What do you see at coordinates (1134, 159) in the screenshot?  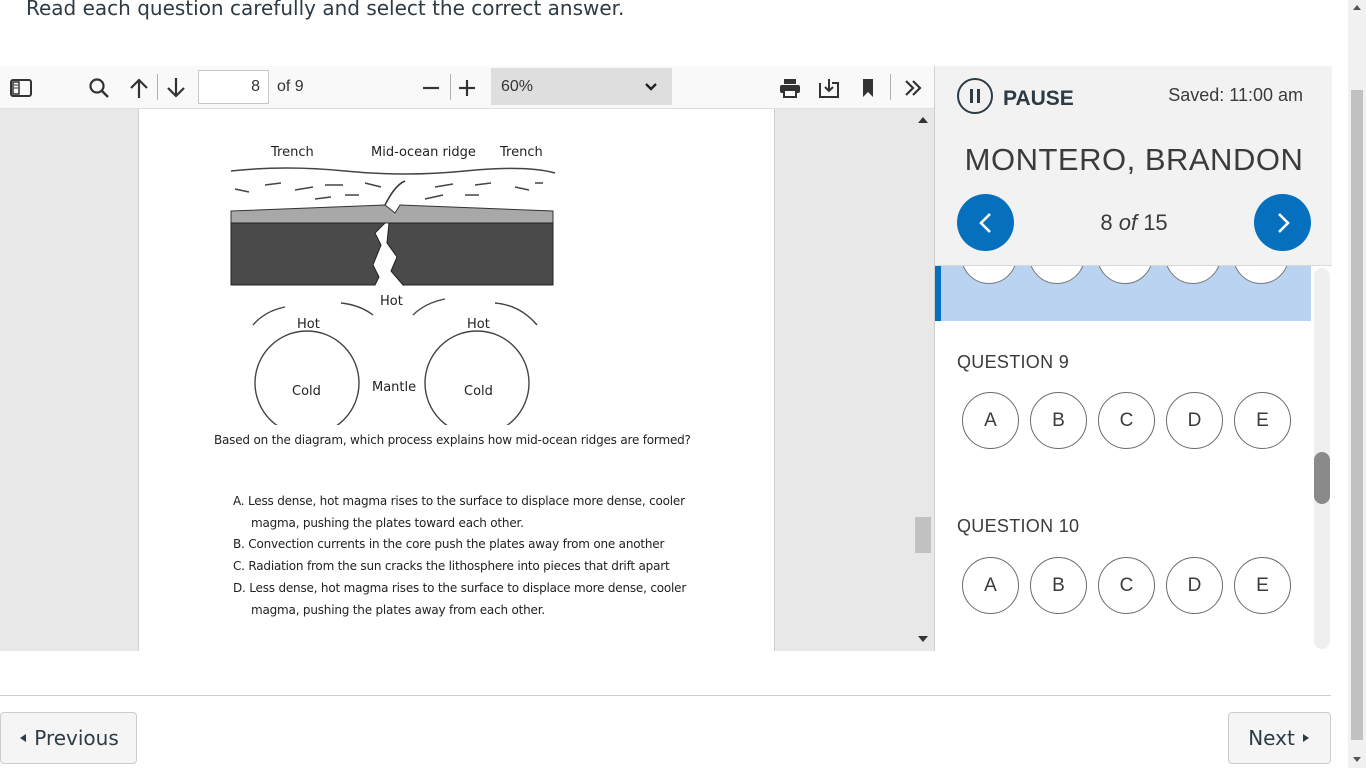 I see `student-name: MONTERO, BRANDON` at bounding box center [1134, 159].